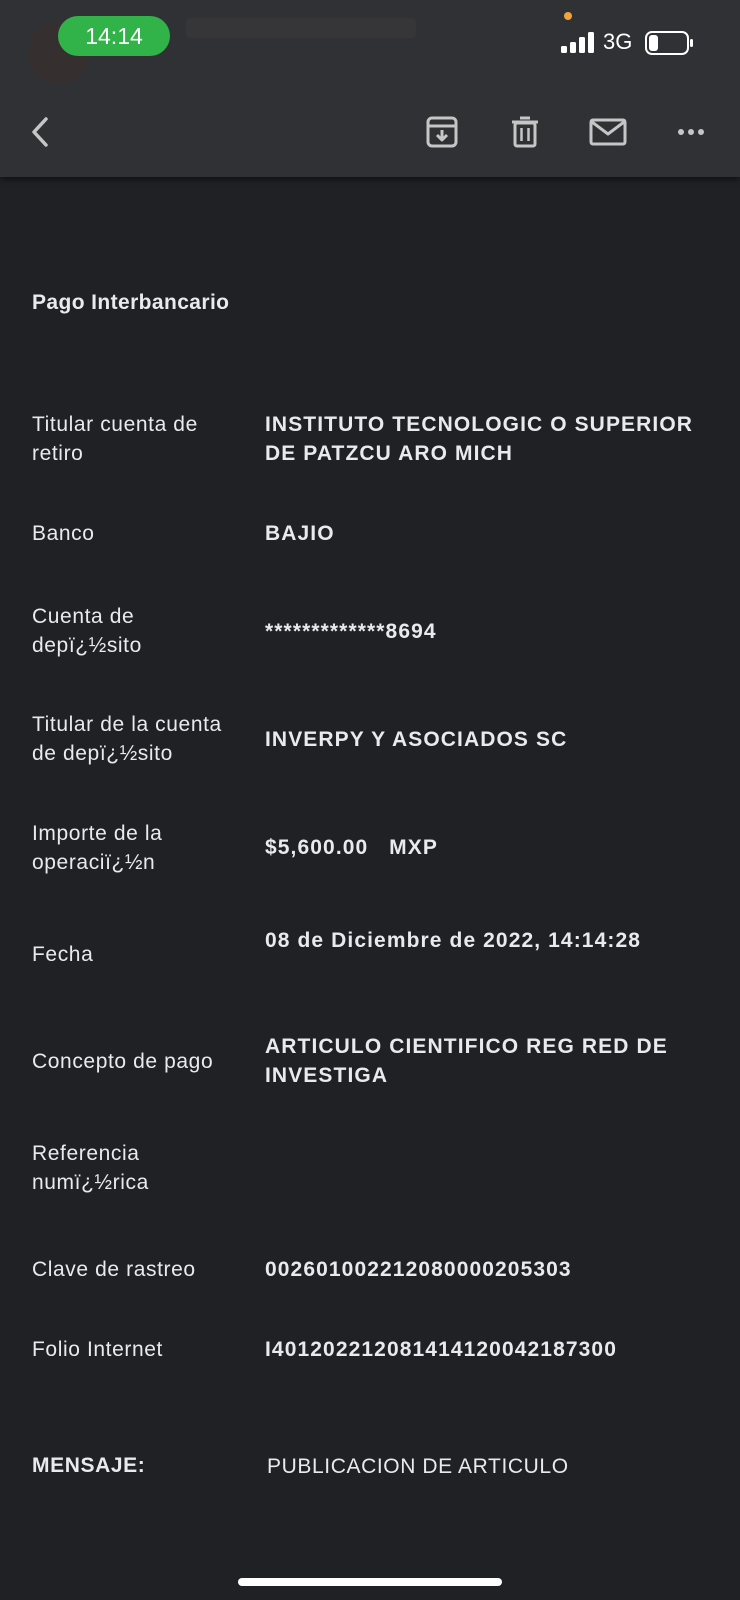  I want to click on field-label-importe: Importe de la operaciï¿½n, so click(97, 848).